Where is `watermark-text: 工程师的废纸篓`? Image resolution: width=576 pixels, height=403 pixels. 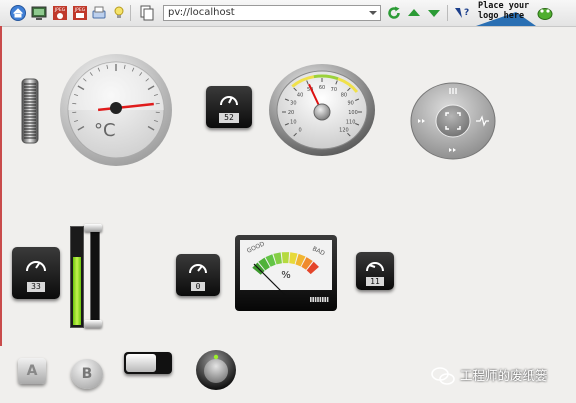
watermark-text: 工程师的废纸篓 is located at coordinates (504, 375).